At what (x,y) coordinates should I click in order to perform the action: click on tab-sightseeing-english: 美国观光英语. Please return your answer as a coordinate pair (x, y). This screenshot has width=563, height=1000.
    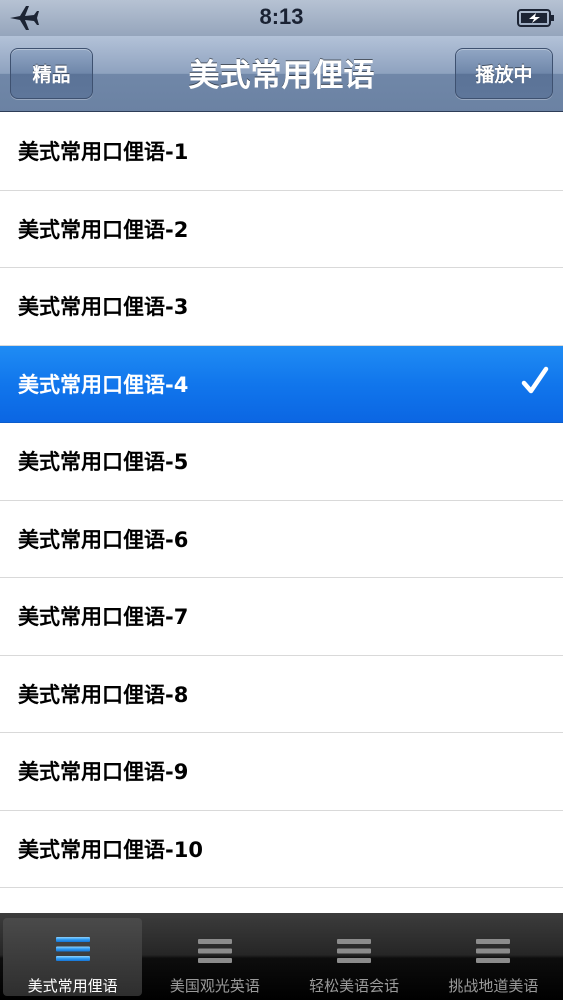
    Looking at the image, I should click on (214, 956).